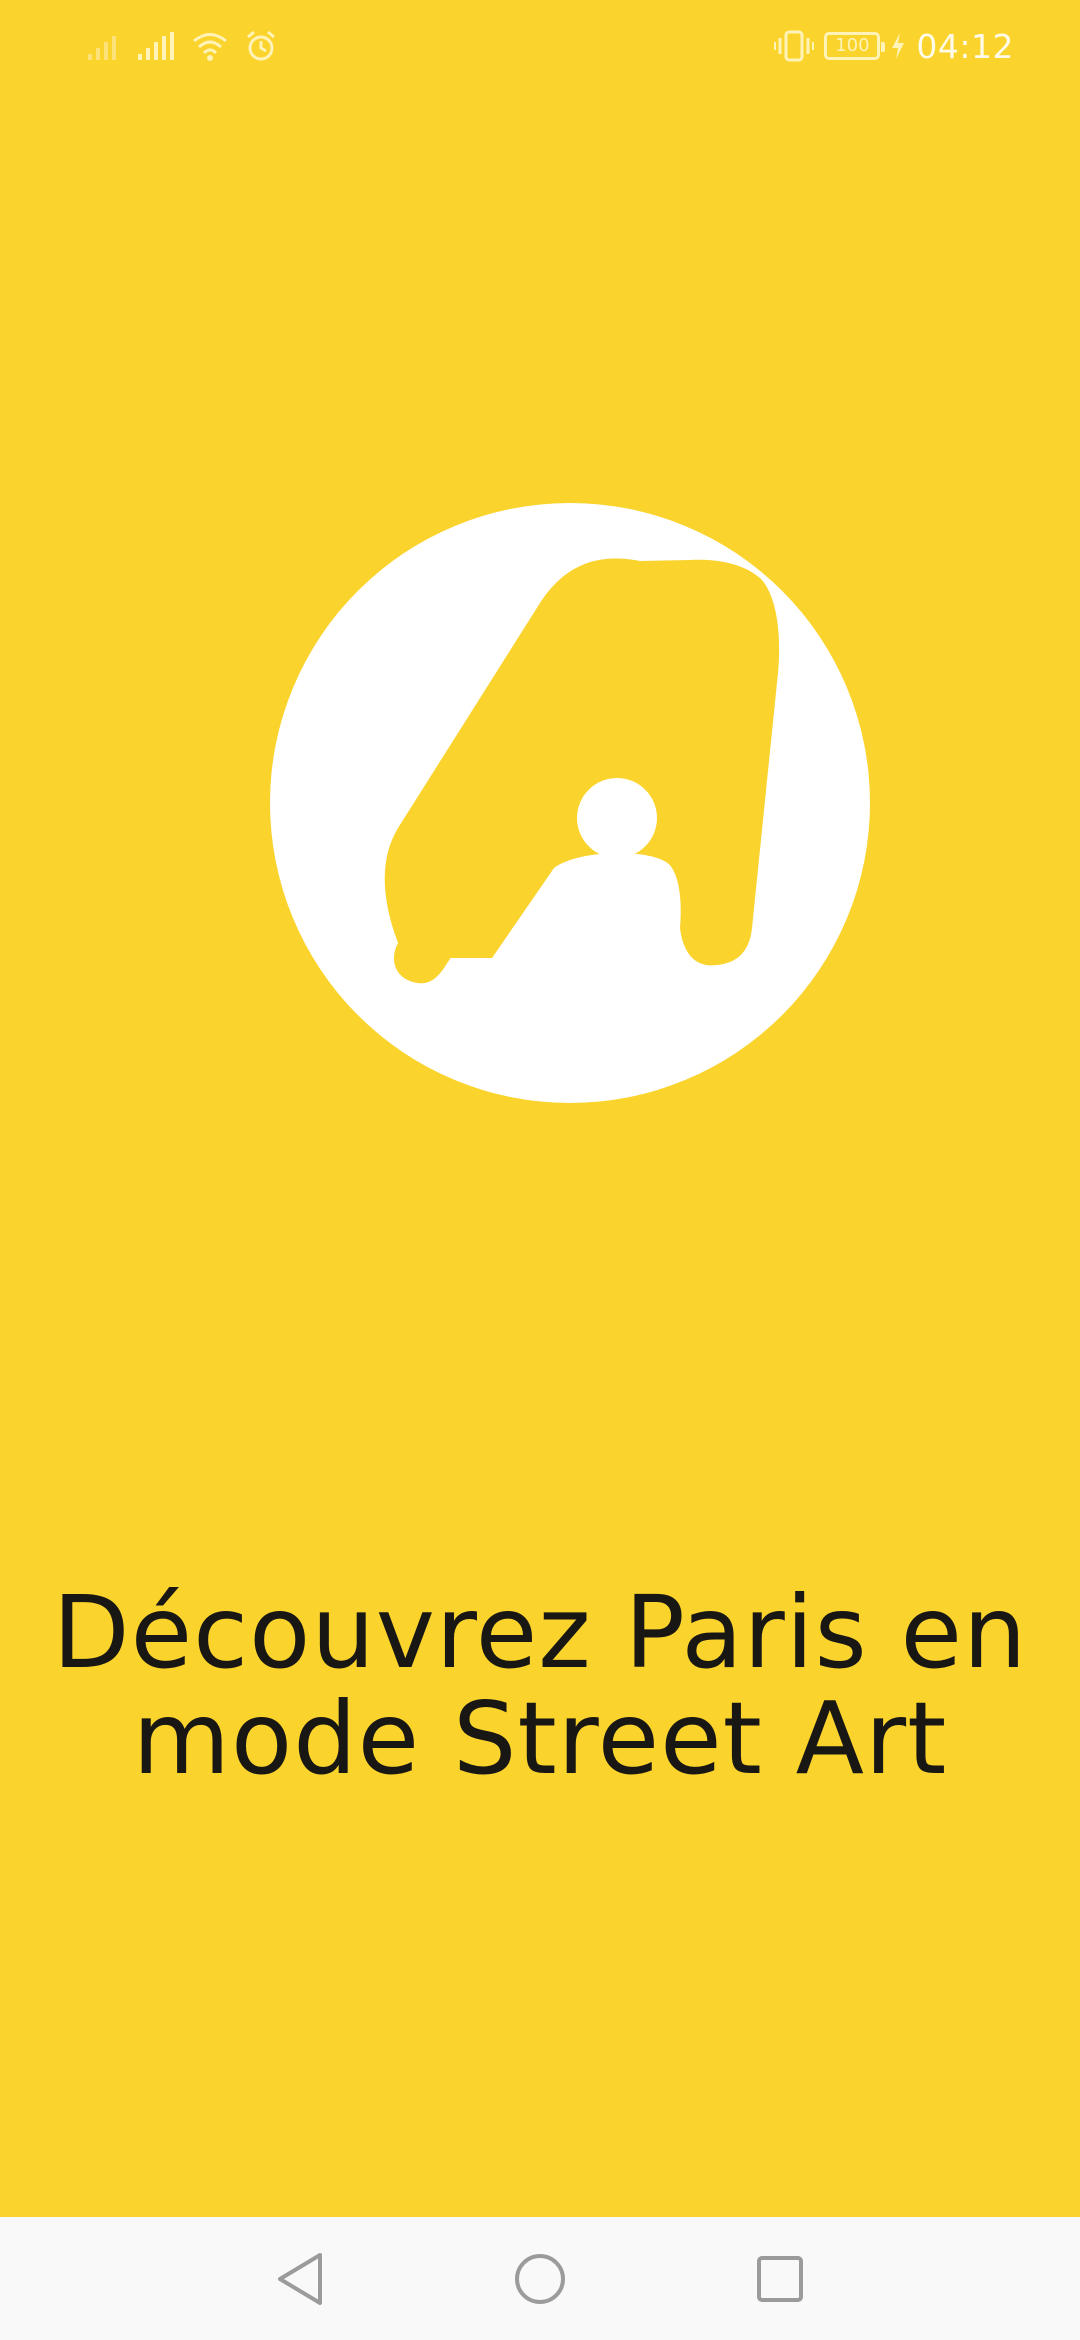 The width and height of the screenshot is (1080, 2340). I want to click on home-button, so click(540, 2279).